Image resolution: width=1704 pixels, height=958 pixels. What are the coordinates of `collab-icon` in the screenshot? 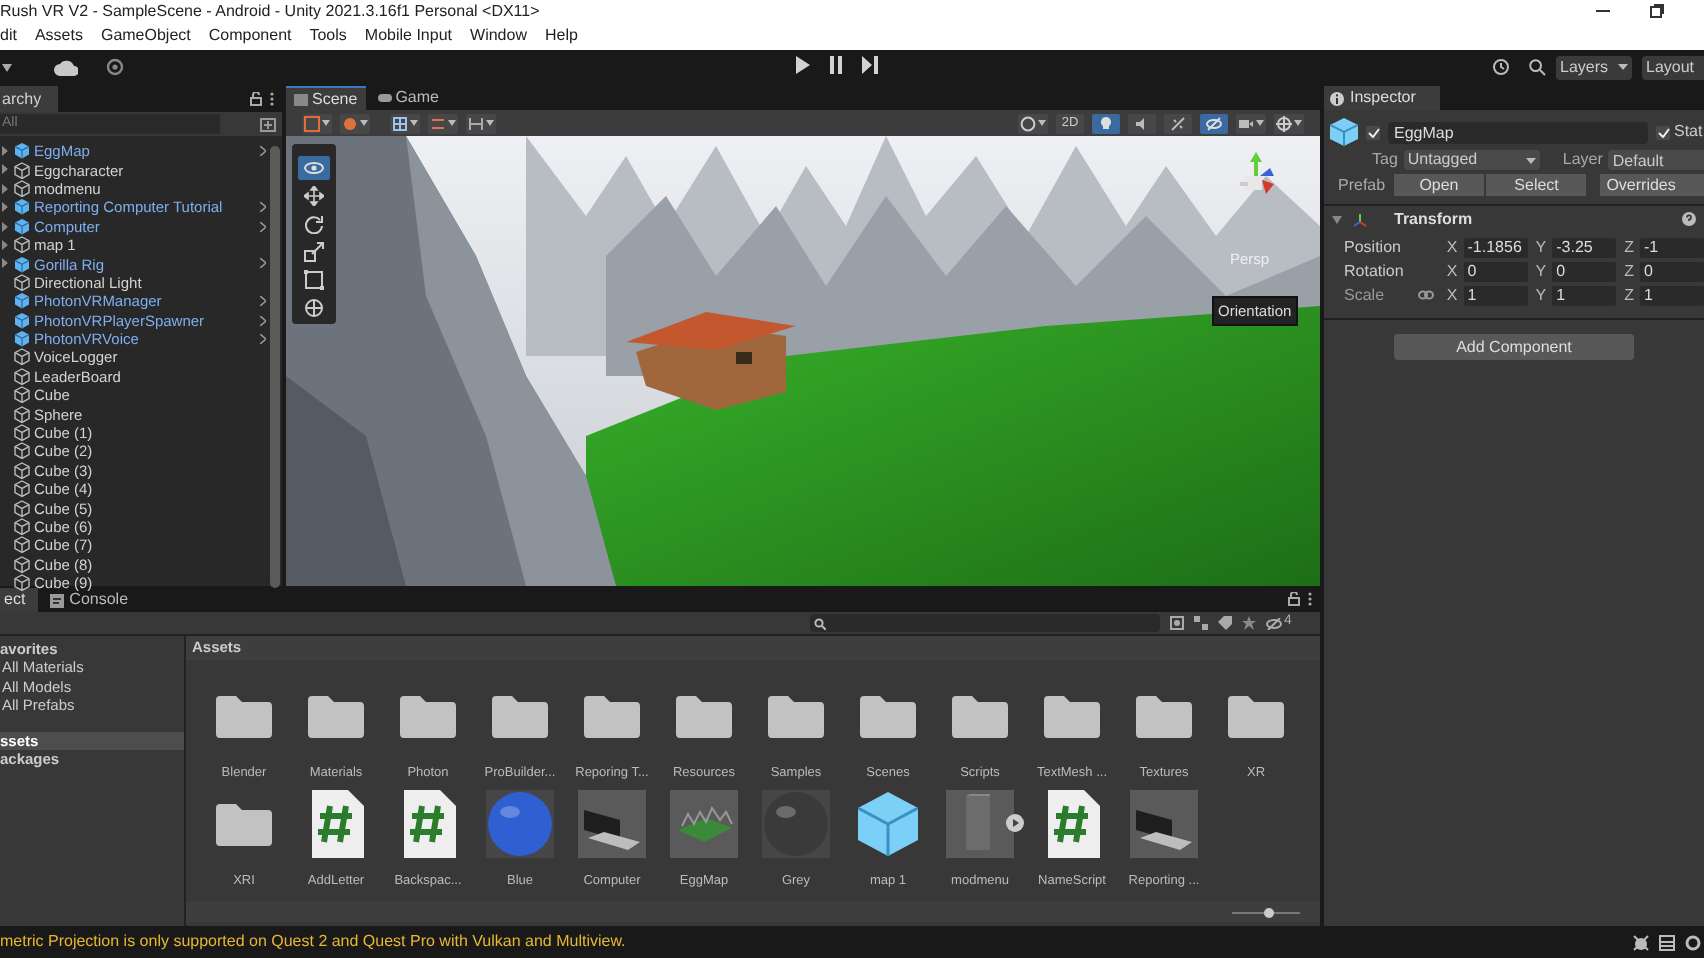 It's located at (115, 67).